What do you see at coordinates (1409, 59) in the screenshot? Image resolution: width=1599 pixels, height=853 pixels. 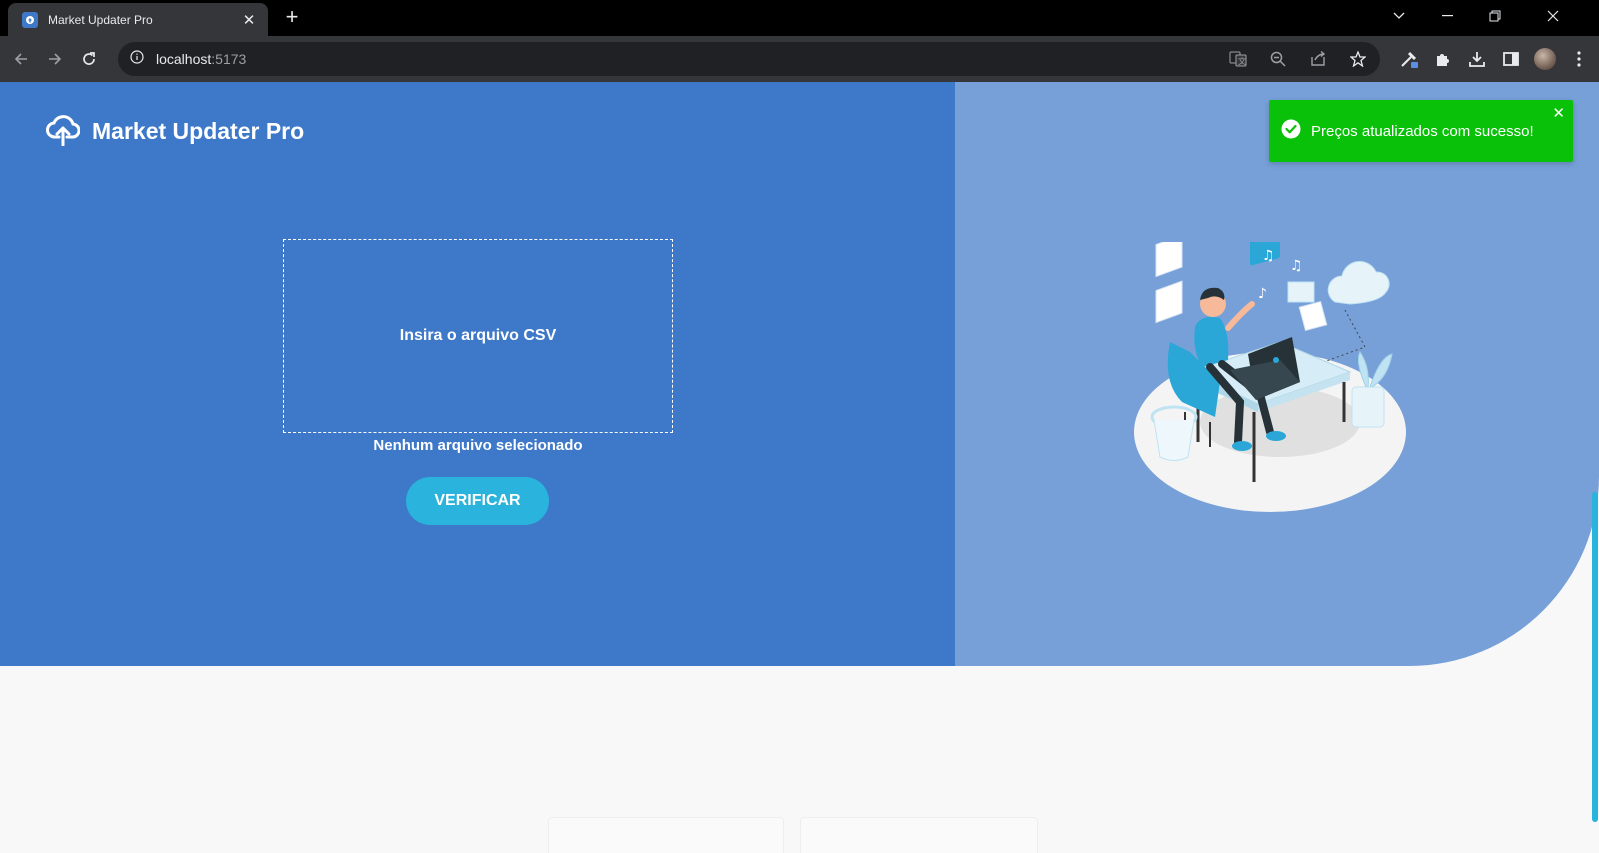 I see `devtools-extension-icon` at bounding box center [1409, 59].